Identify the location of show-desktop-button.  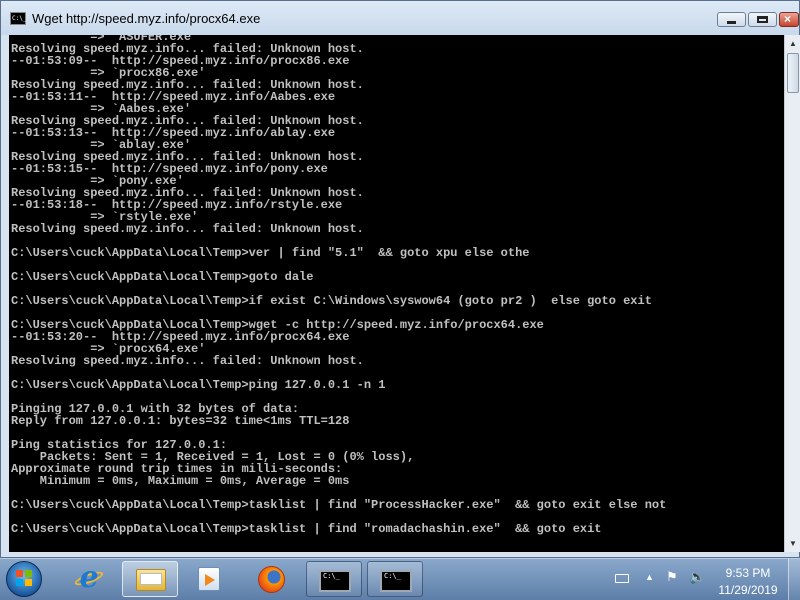
(794, 579).